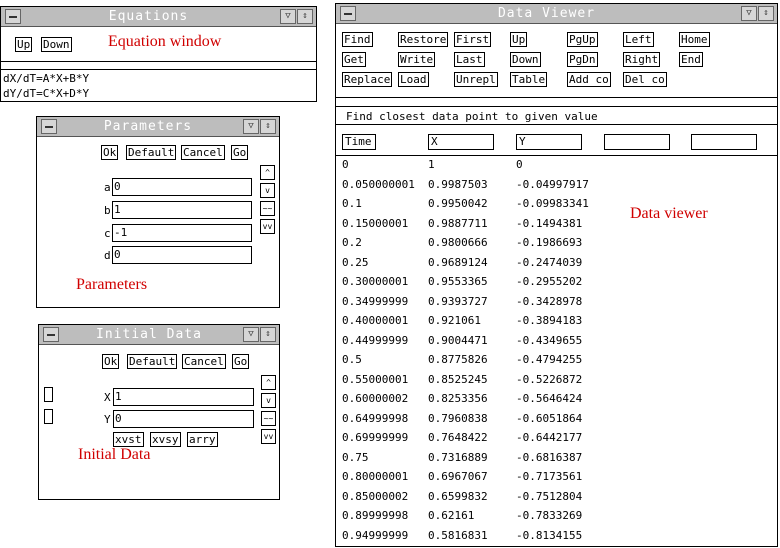  I want to click on divider, so click(556, 124).